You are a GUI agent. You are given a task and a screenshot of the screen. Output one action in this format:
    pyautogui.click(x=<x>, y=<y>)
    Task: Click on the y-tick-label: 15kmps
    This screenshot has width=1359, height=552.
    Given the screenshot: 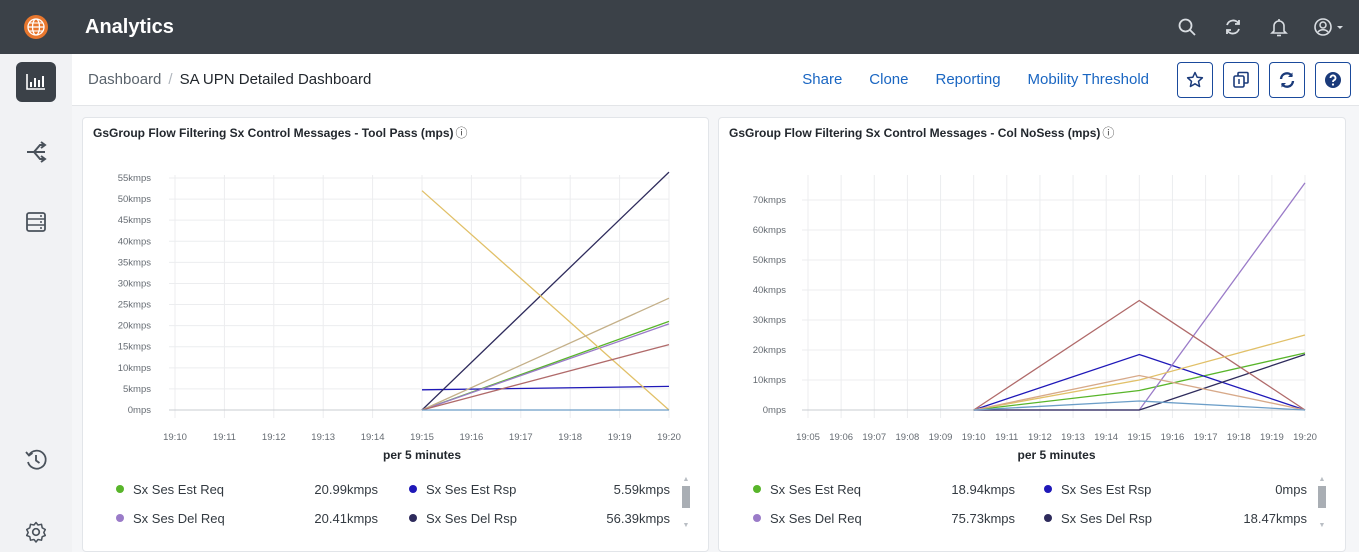 What is the action you would take?
    pyautogui.click(x=135, y=347)
    